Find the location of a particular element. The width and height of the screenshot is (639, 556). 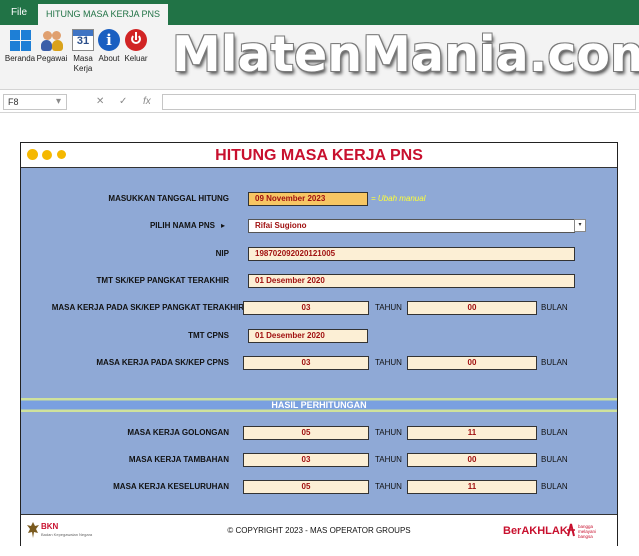

windows-icon is located at coordinates (20, 40).